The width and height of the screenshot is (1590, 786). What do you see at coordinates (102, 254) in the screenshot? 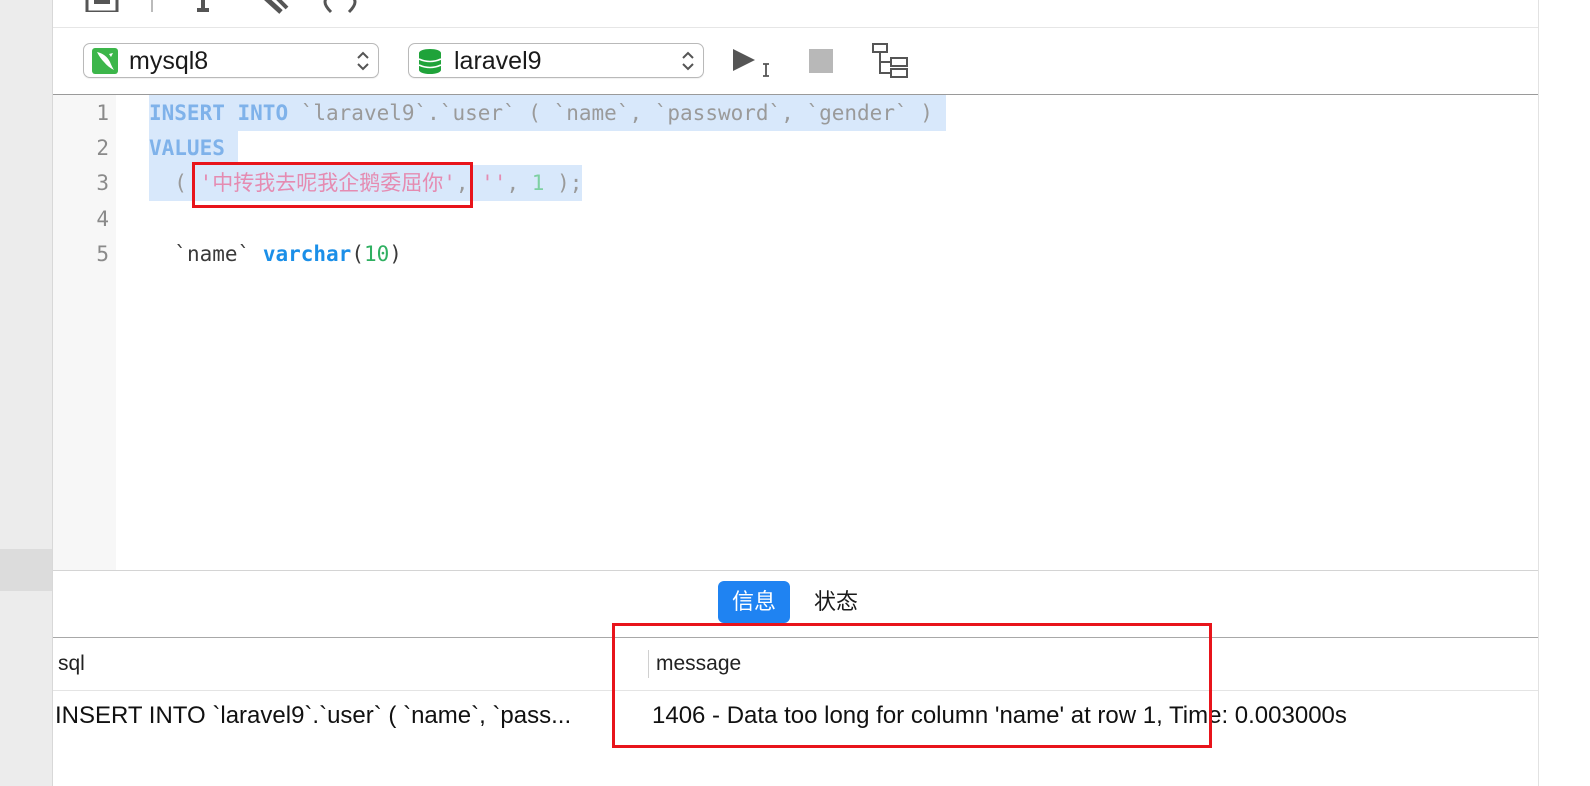
I see `line-number: 5` at bounding box center [102, 254].